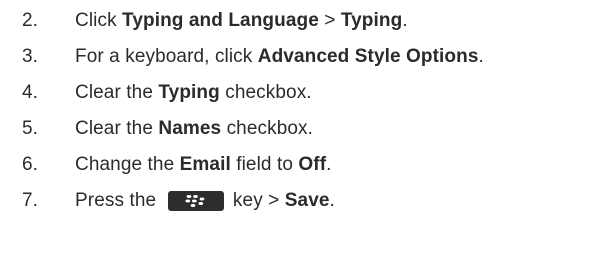 Image resolution: width=608 pixels, height=256 pixels. I want to click on blackberry-menu-key-icon, so click(195, 201).